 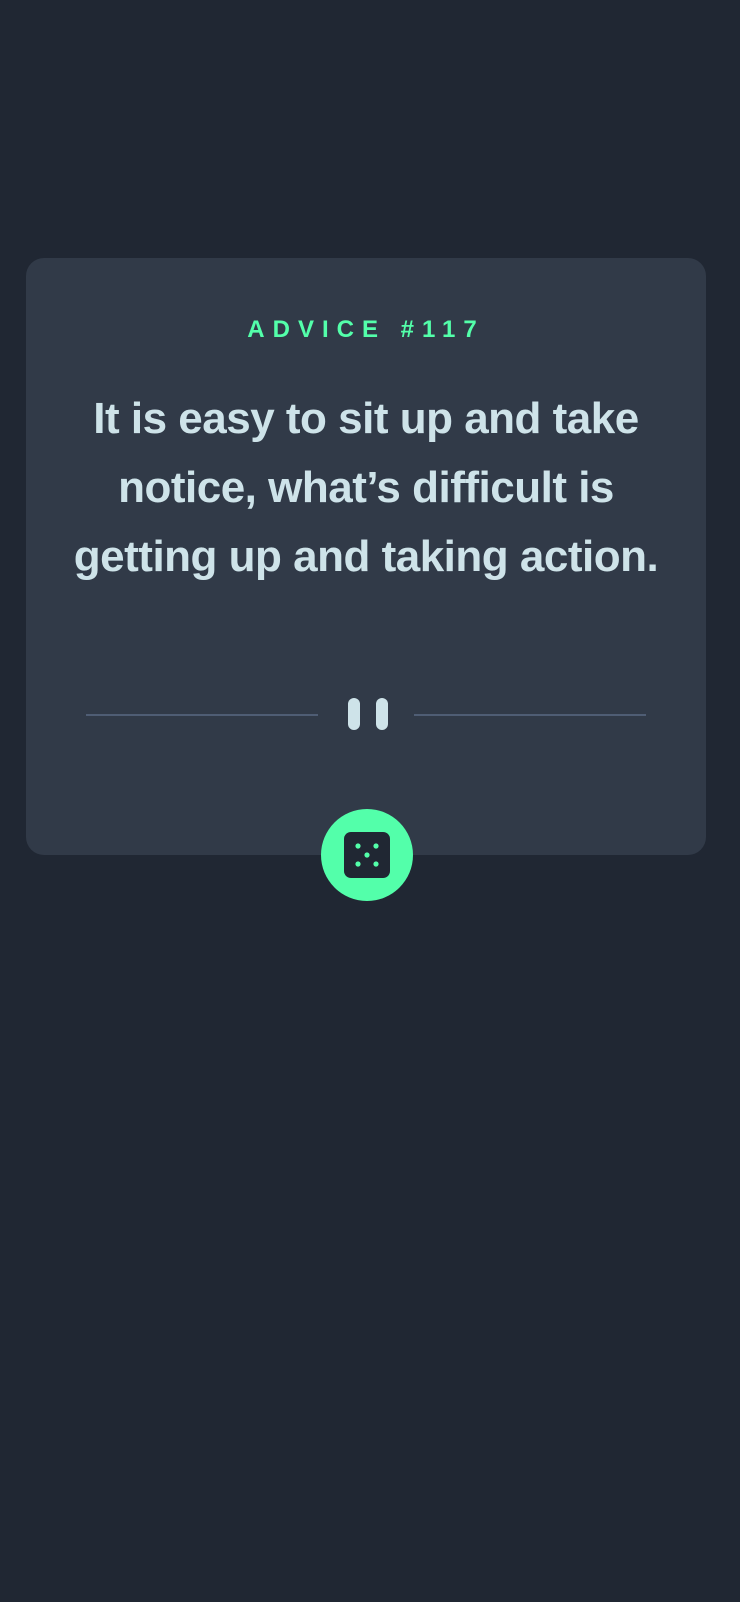 I want to click on divider-line-right, so click(x=530, y=715).